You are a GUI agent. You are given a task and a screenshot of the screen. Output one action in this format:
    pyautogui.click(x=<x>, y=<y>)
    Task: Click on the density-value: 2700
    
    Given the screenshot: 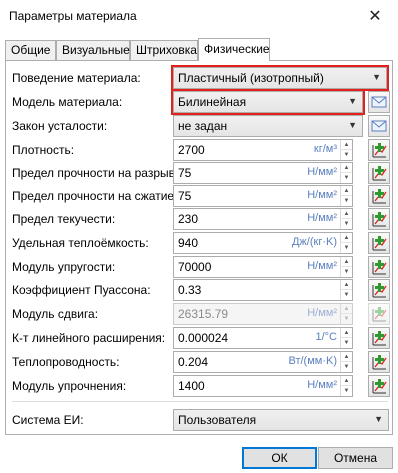 What is the action you would take?
    pyautogui.click(x=191, y=150)
    